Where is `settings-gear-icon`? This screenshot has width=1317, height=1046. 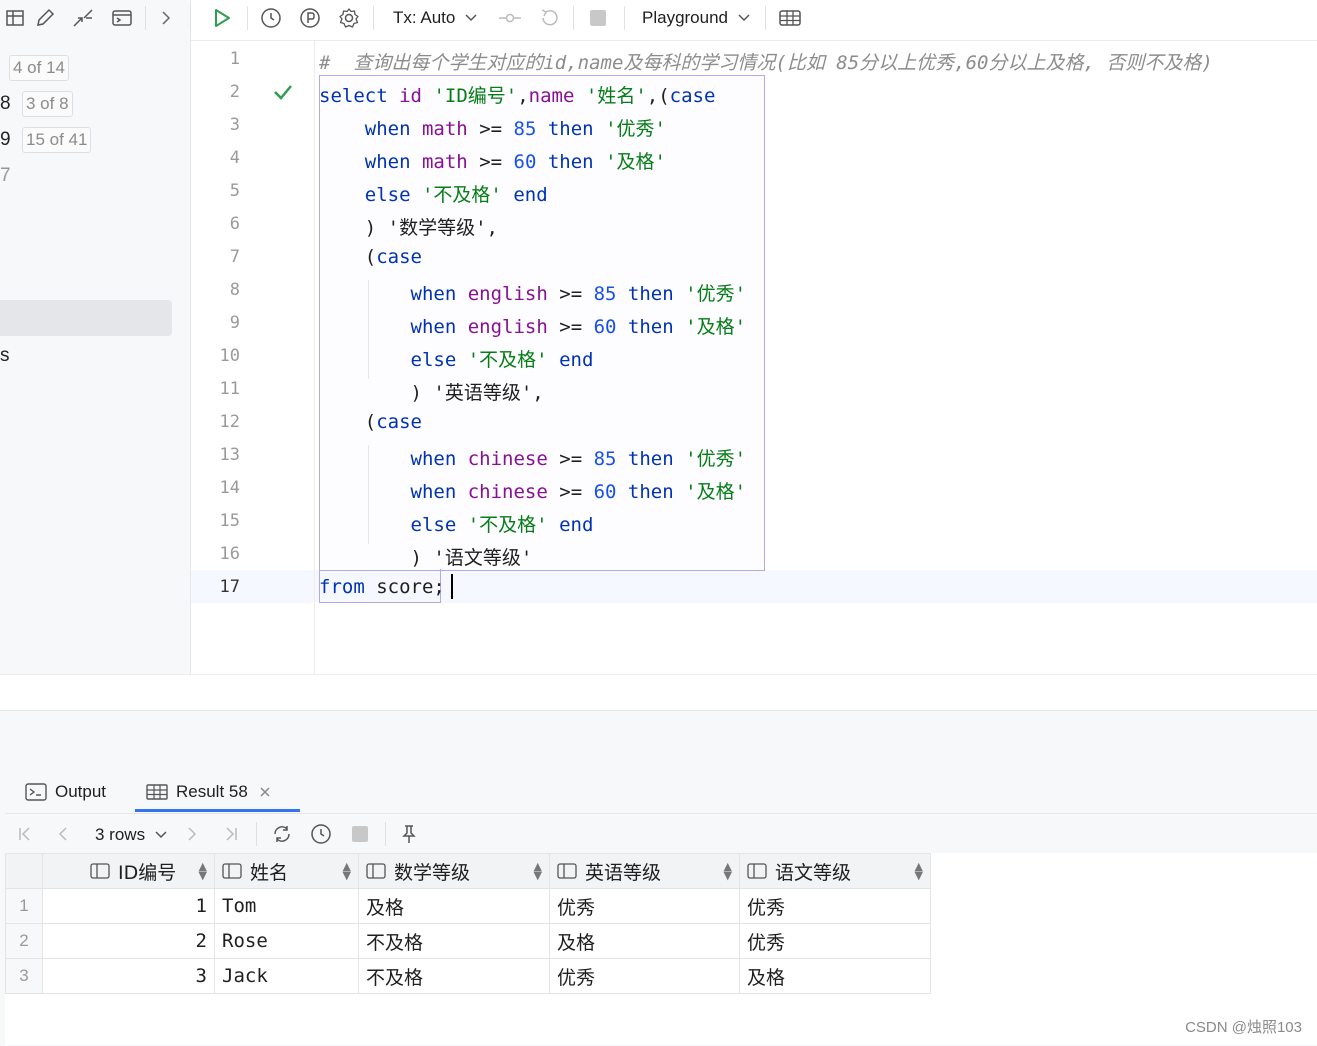
settings-gear-icon is located at coordinates (349, 18).